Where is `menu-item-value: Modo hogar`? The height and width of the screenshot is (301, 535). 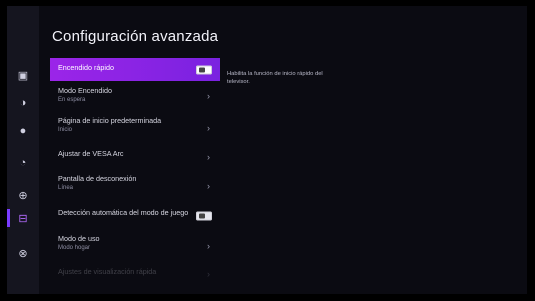
menu-item-value: Modo hogar is located at coordinates (74, 248).